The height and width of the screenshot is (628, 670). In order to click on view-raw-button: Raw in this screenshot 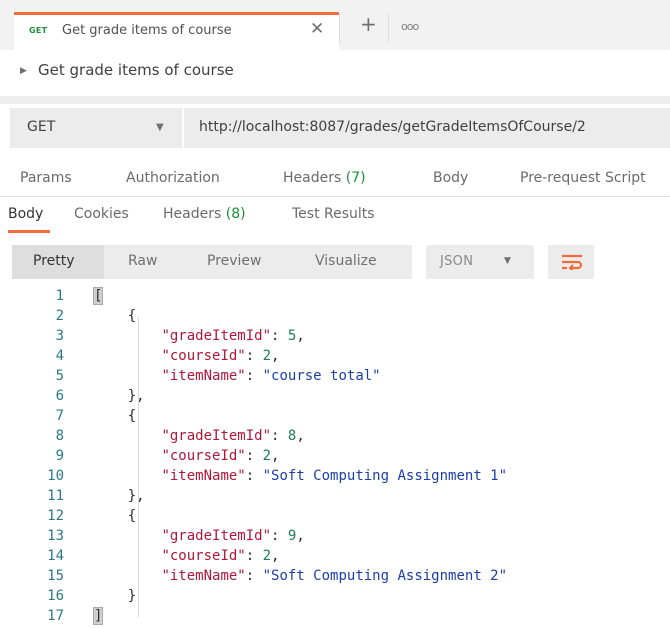, I will do `click(142, 261)`.